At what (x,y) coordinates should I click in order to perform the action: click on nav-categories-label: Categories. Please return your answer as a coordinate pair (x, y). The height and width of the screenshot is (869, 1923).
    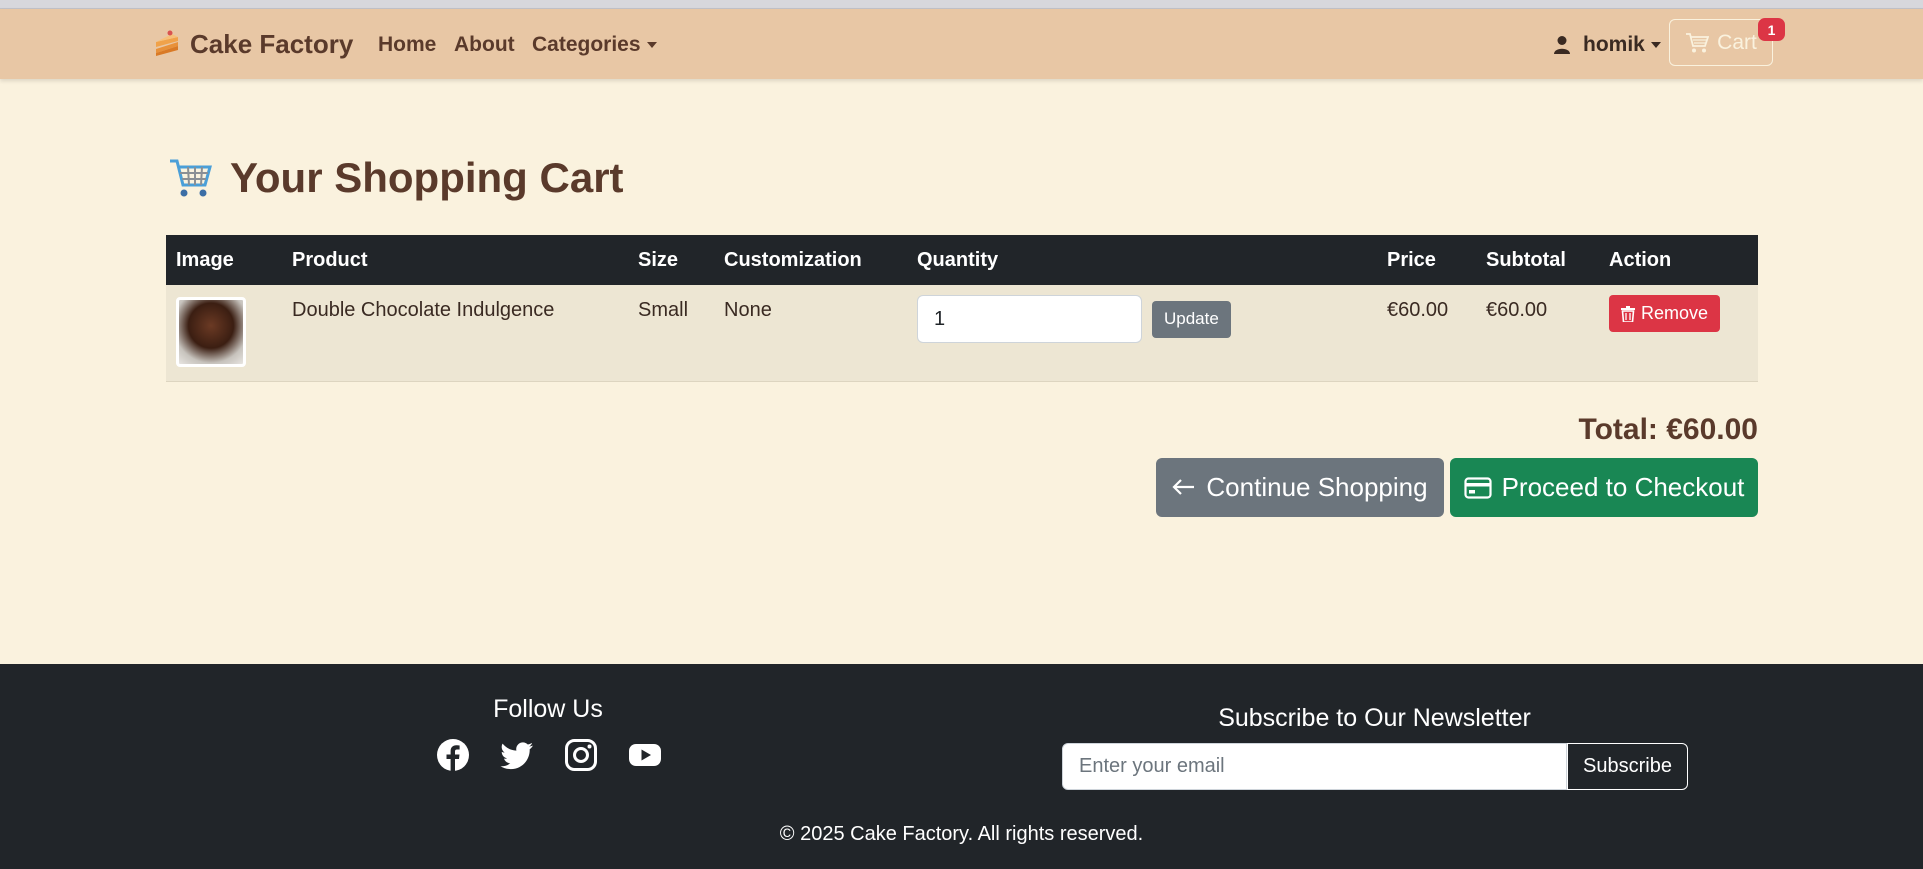
    Looking at the image, I should click on (586, 44).